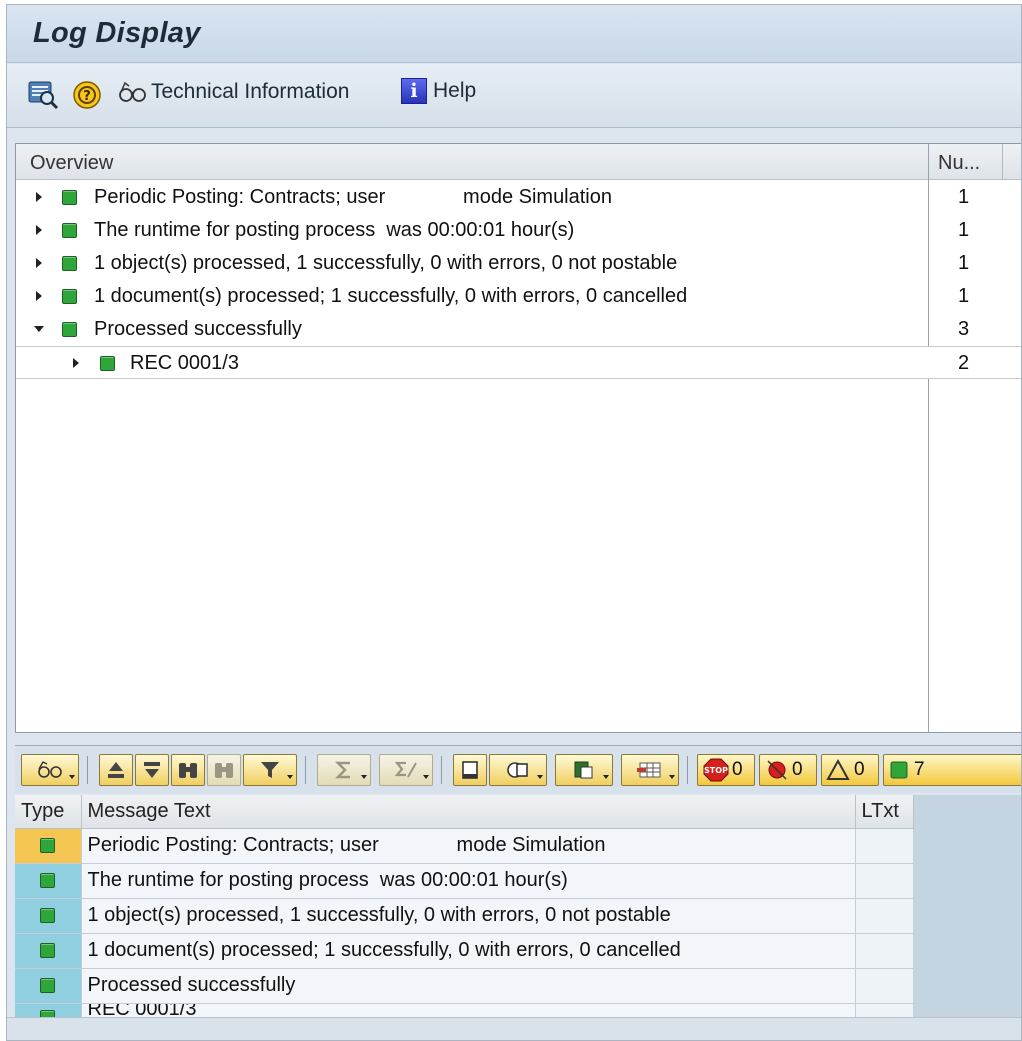  I want to click on sum-icon, so click(342, 770).